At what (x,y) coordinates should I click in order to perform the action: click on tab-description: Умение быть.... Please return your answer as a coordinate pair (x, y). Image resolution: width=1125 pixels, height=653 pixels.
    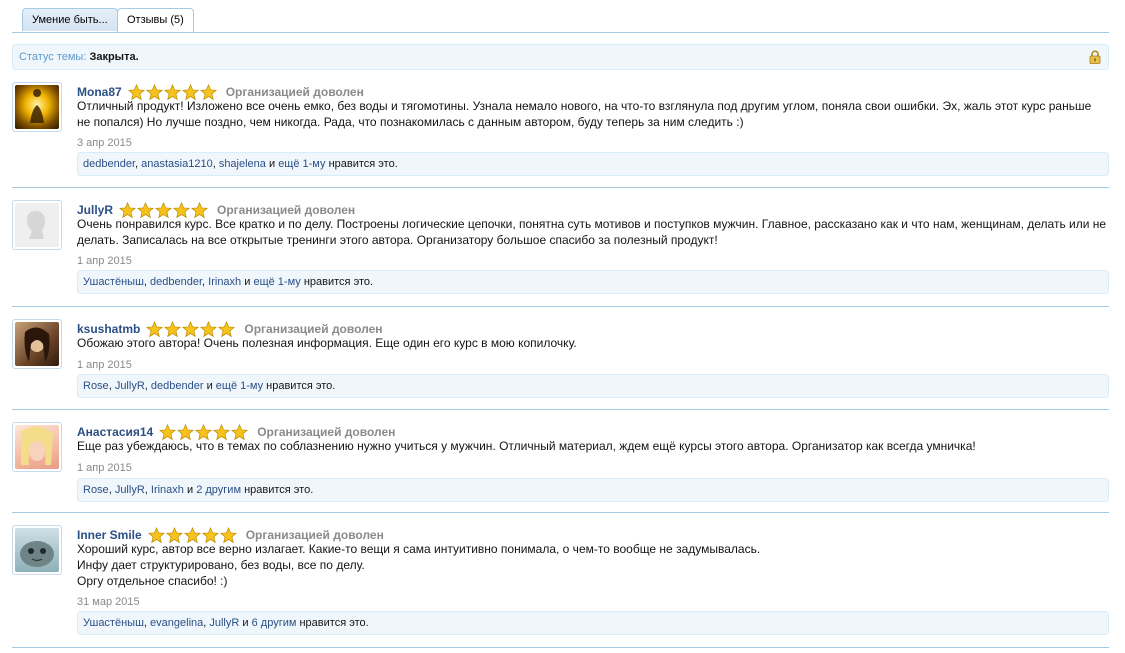
    Looking at the image, I should click on (70, 19).